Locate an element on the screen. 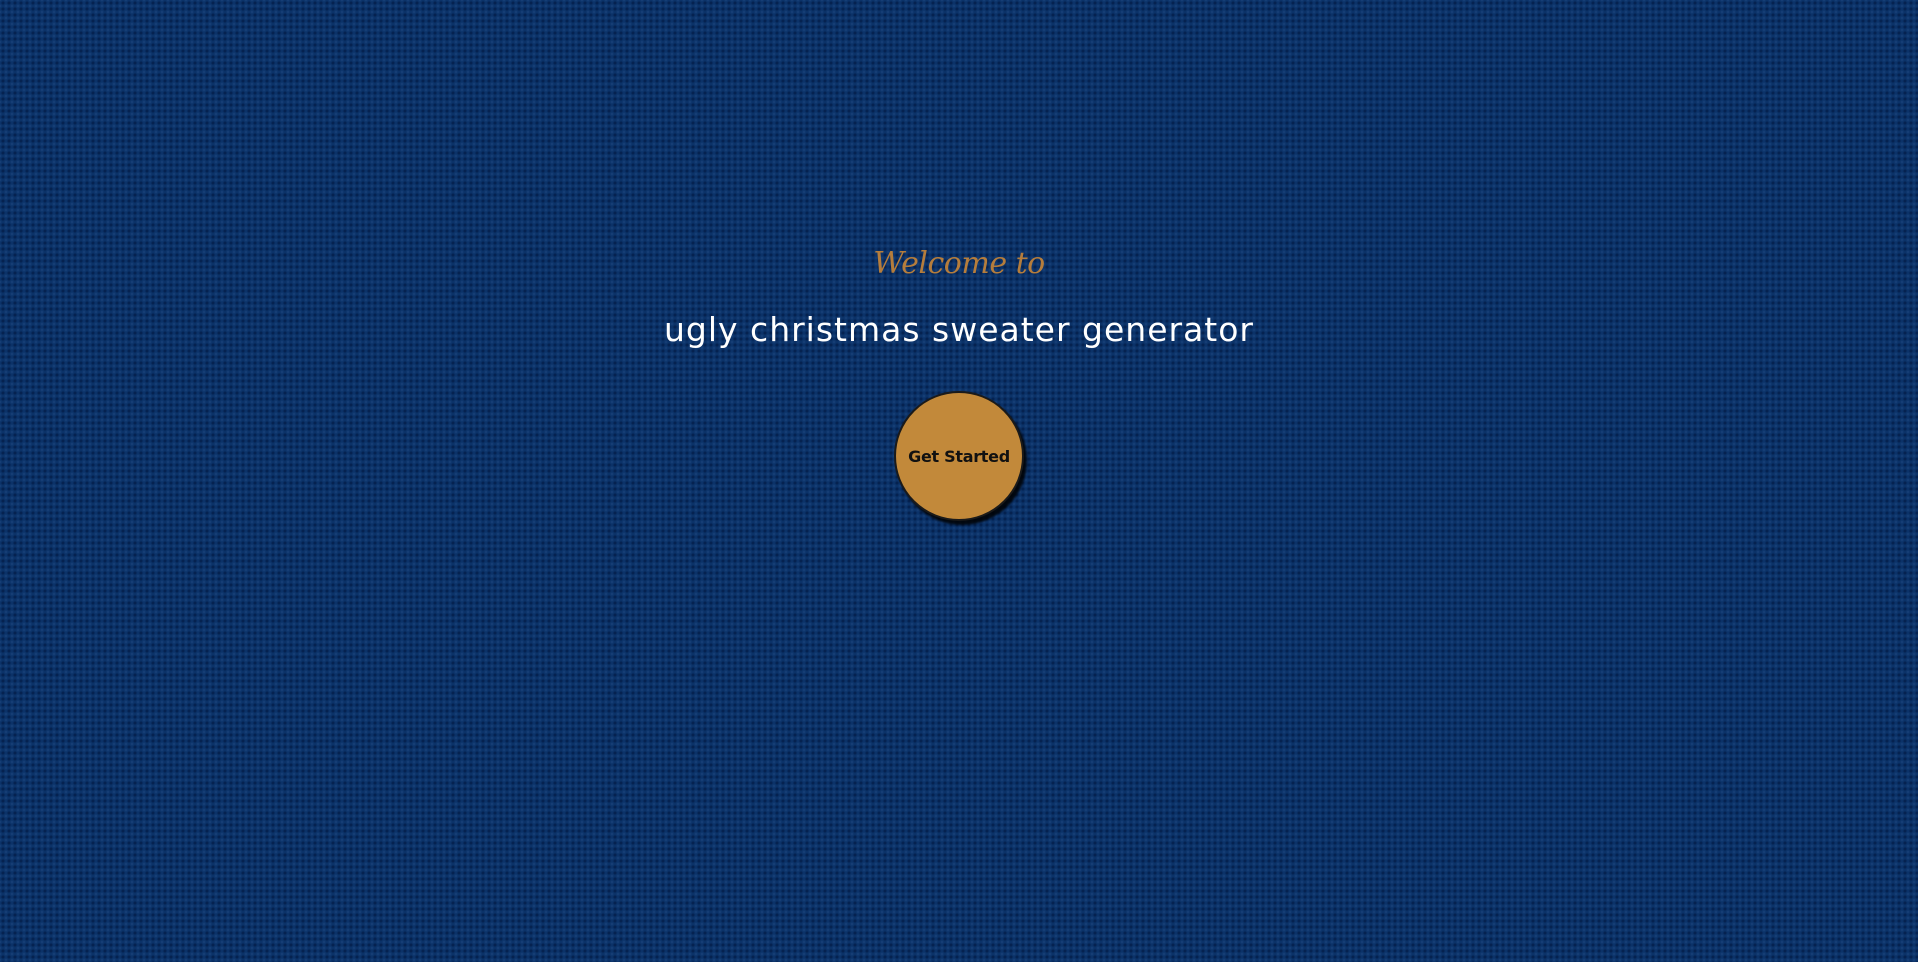  welcome-heading: Welcome to is located at coordinates (959, 263).